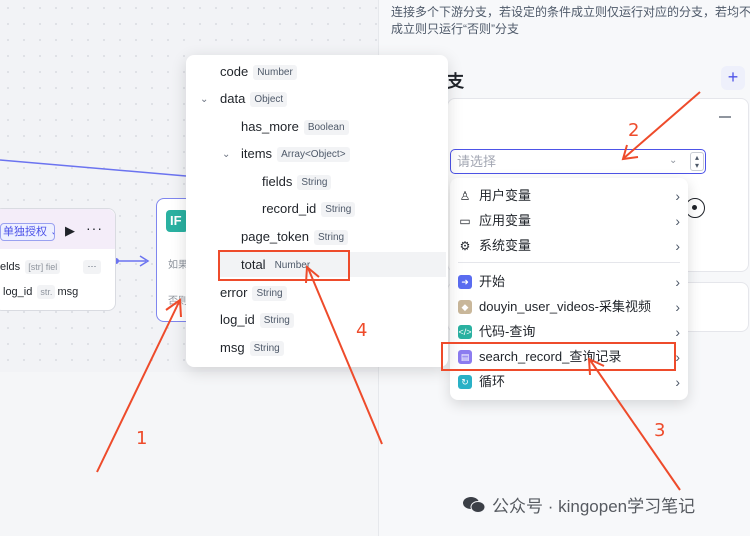 The image size is (750, 536). Describe the element at coordinates (94, 228) in the screenshot. I see `more-icon: ···` at that location.